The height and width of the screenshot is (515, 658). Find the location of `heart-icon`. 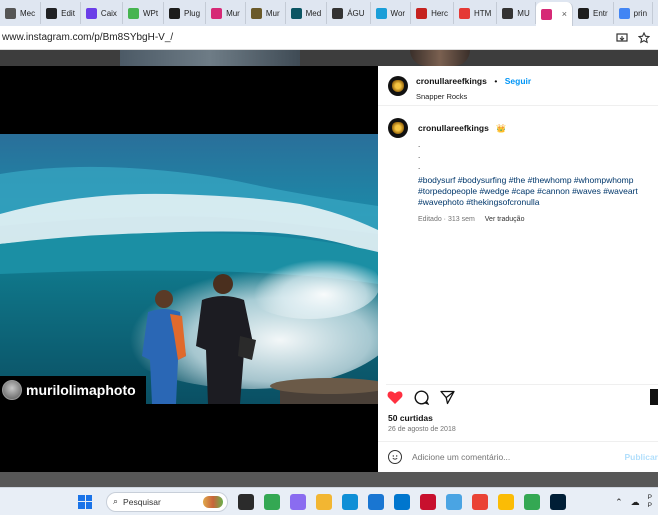

heart-icon is located at coordinates (395, 397).